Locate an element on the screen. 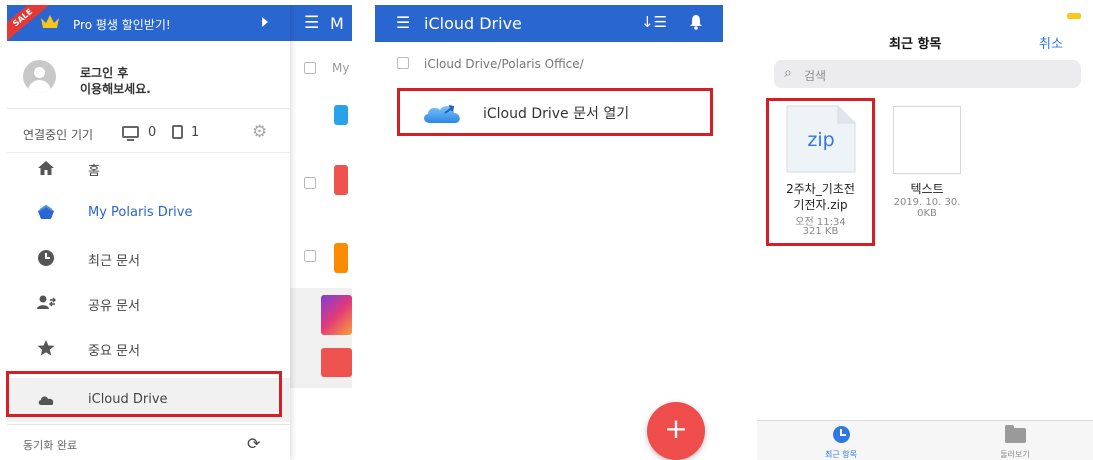 The width and height of the screenshot is (1093, 460). crown-icon is located at coordinates (50, 21).